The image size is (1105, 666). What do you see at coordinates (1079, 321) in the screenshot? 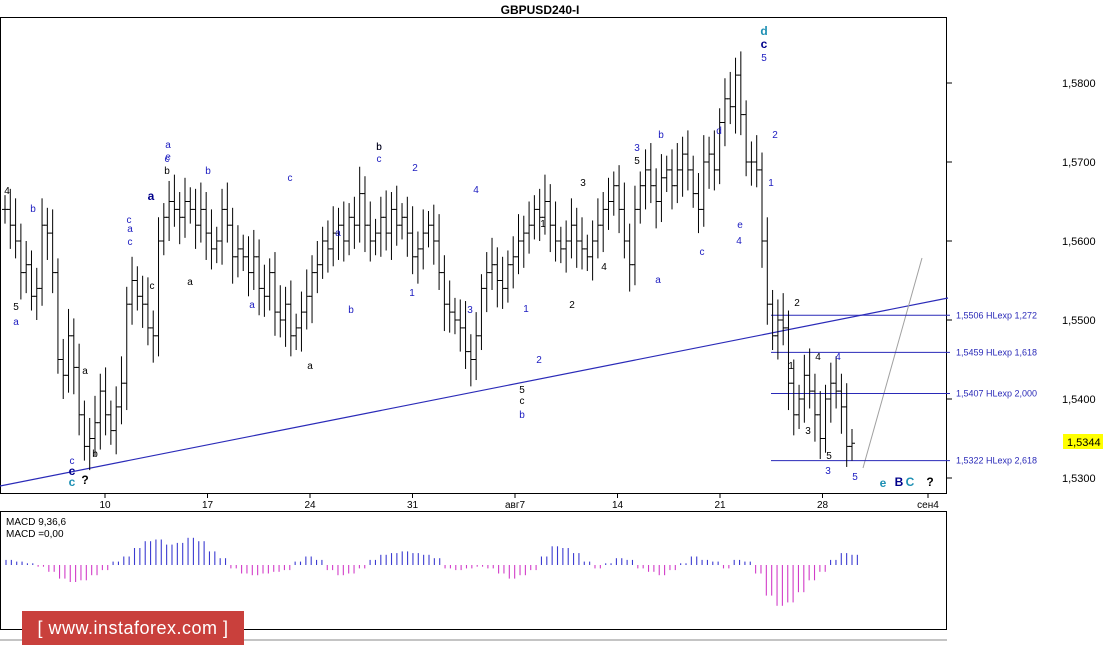
I see `price-tick-label: 1,5500` at bounding box center [1079, 321].